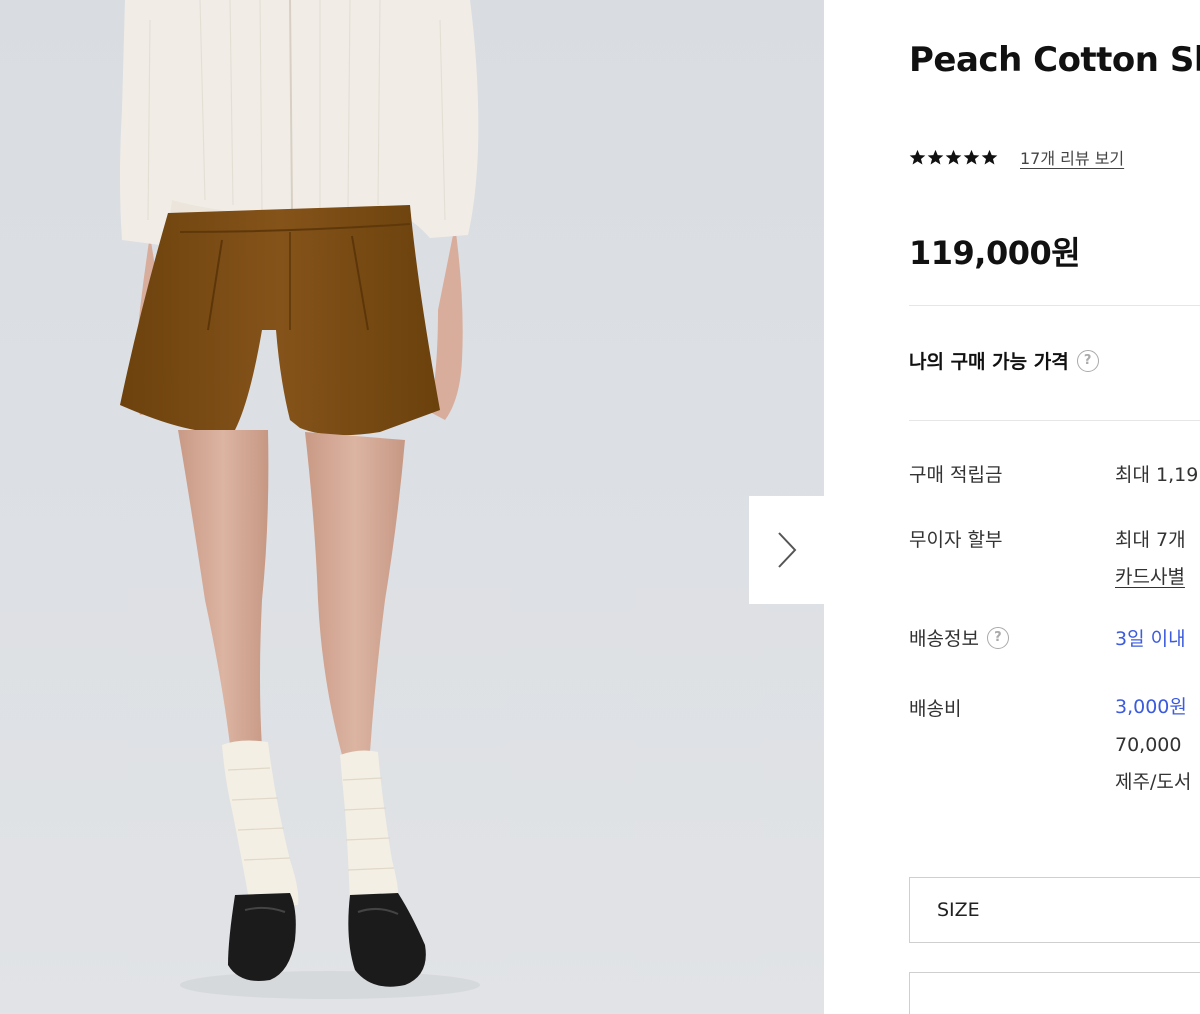 The height and width of the screenshot is (1014, 1200). I want to click on size-select-label: SIZE, so click(958, 910).